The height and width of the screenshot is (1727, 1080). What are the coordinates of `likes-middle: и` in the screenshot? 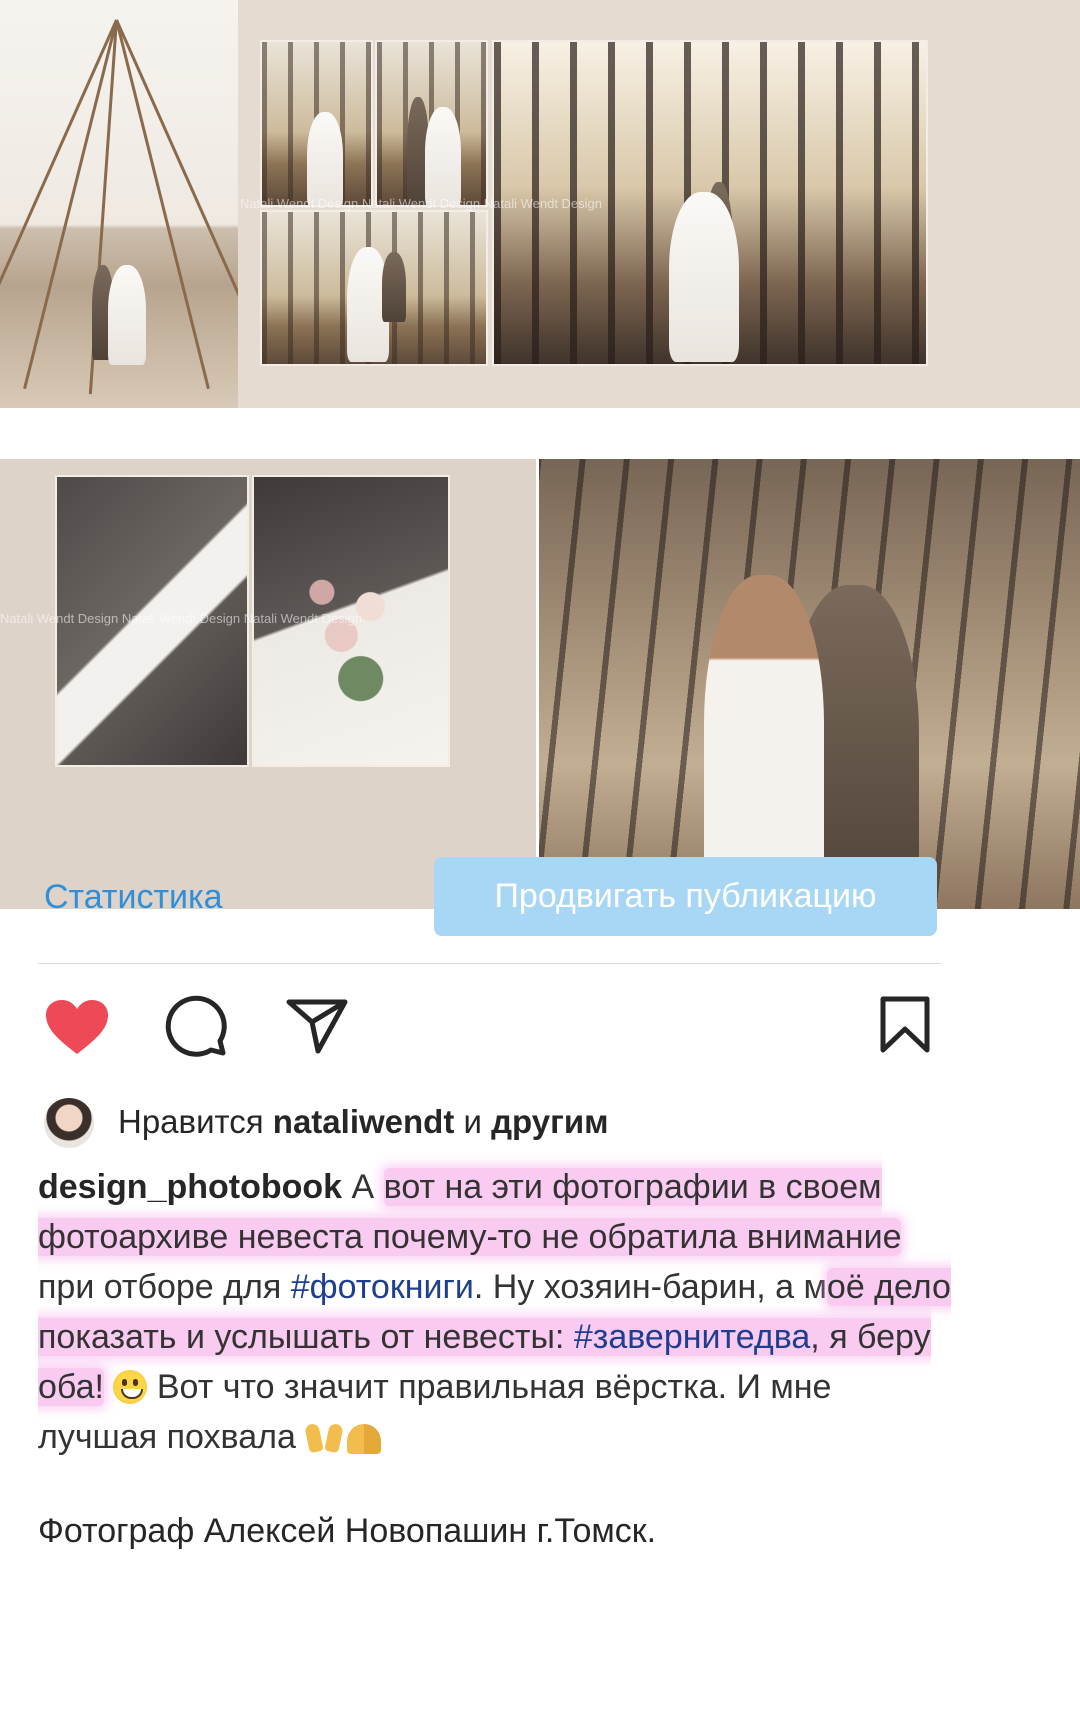 It's located at (472, 1121).